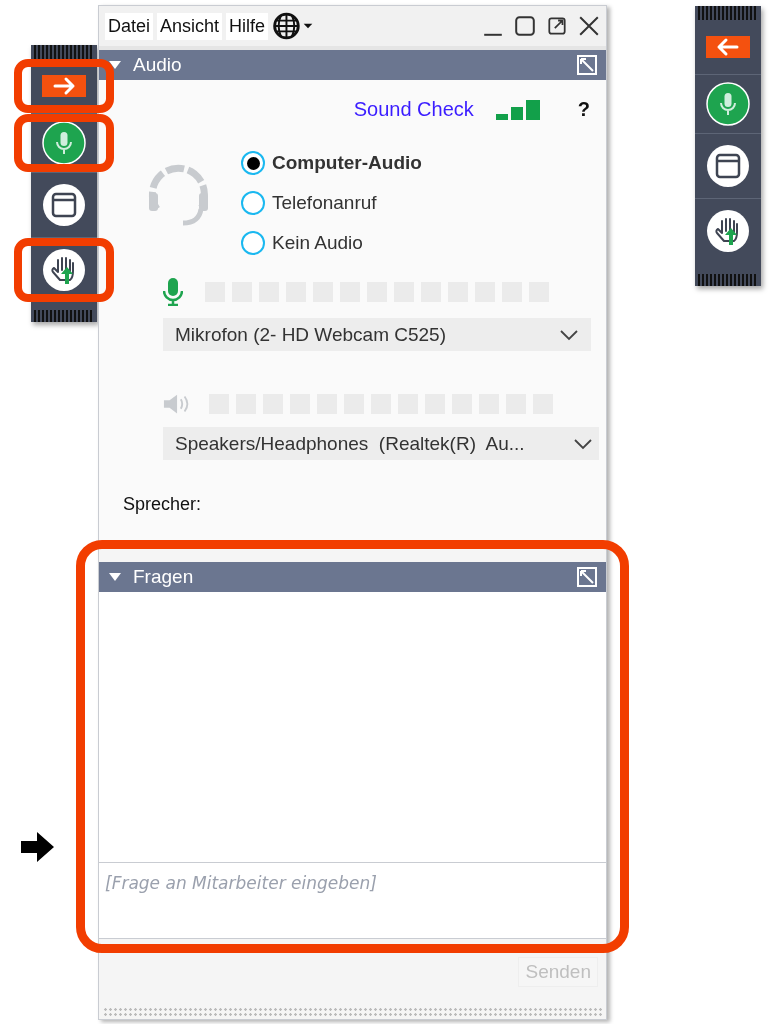 The image size is (773, 1024). I want to click on speaker-label: Sprecher:, so click(163, 504).